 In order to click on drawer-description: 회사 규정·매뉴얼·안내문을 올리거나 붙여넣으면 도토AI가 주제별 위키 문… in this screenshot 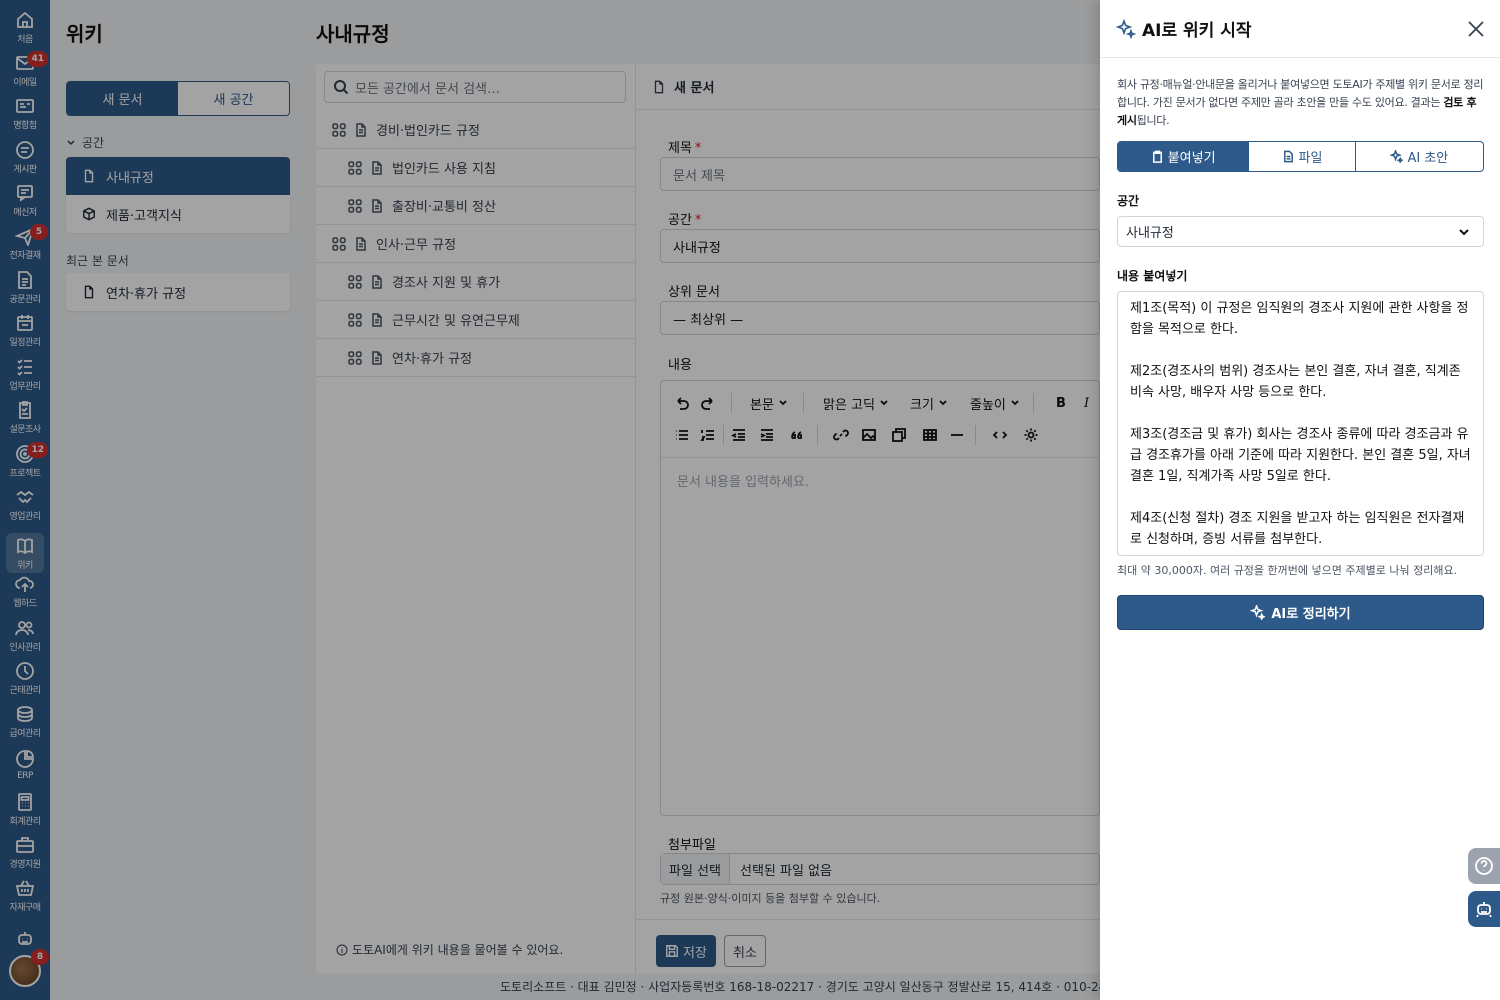, I will do `click(1300, 102)`.